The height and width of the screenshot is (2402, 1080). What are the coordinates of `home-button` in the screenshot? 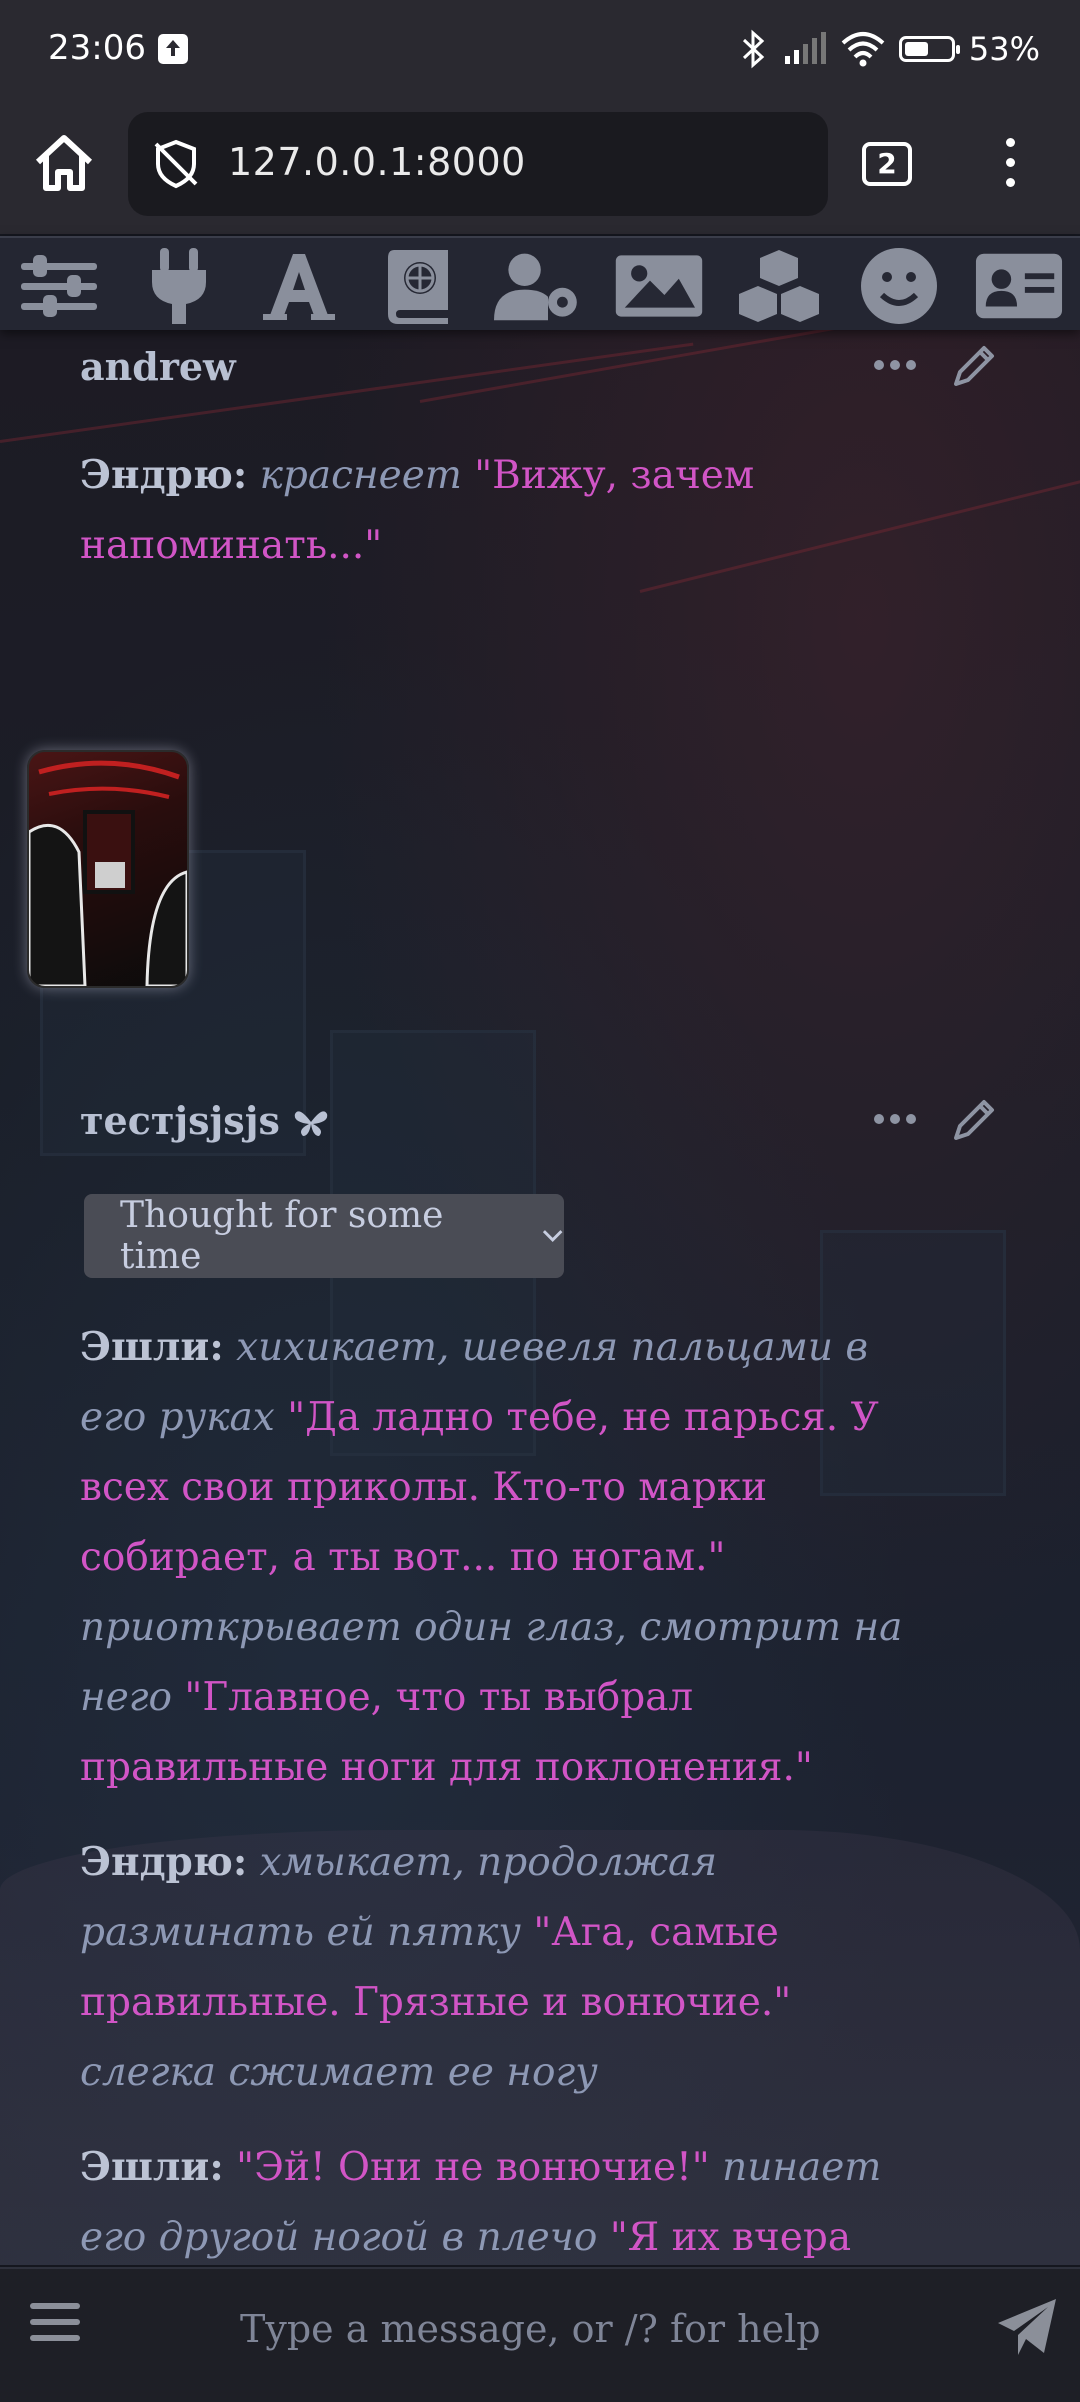 It's located at (64, 164).